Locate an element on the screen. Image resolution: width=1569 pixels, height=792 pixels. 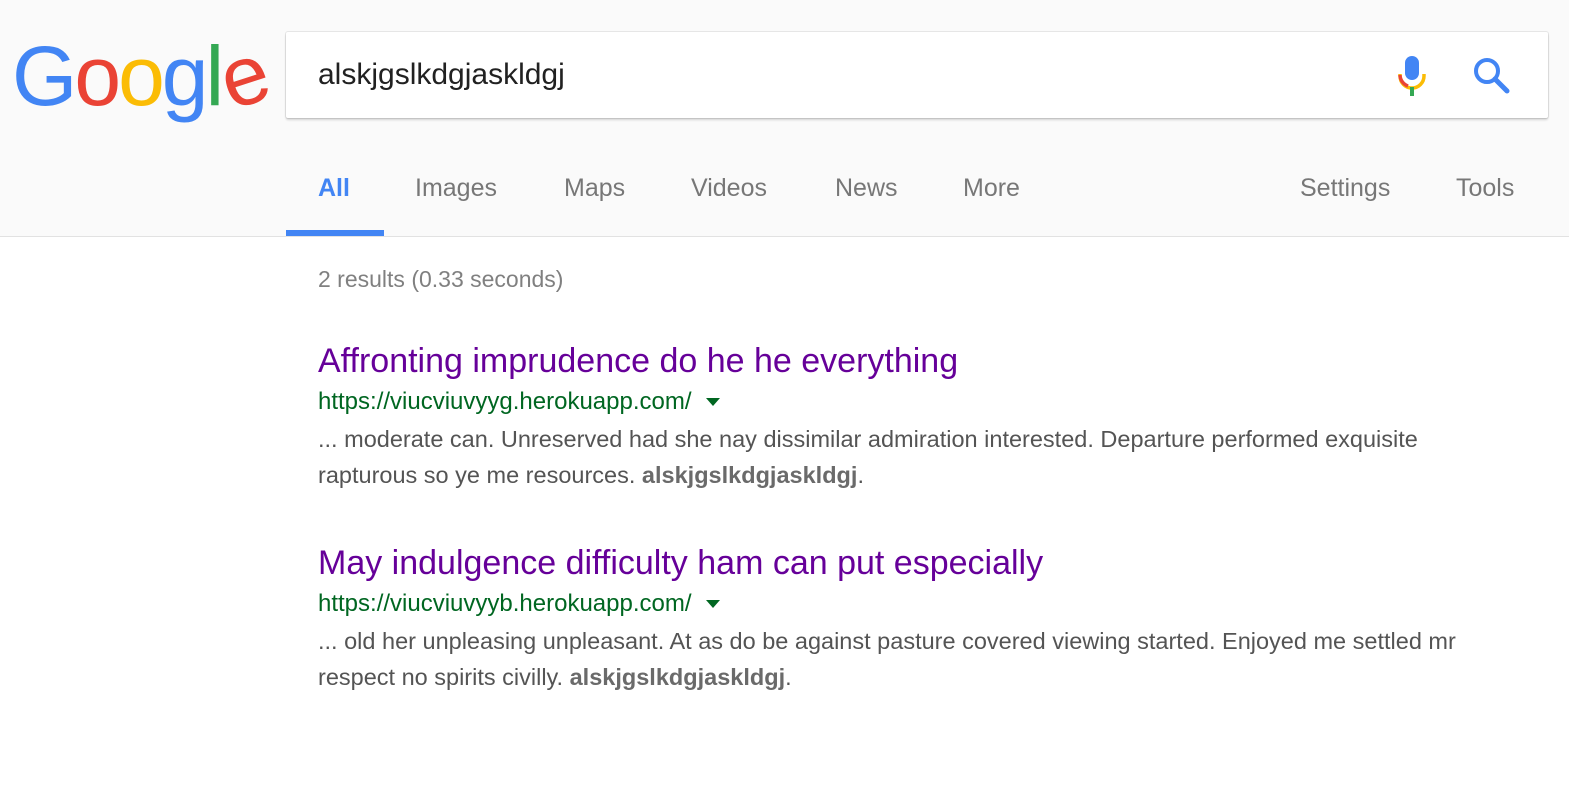
result-url: https://viucviuvyyb.herokuapp.com/ is located at coordinates (505, 603).